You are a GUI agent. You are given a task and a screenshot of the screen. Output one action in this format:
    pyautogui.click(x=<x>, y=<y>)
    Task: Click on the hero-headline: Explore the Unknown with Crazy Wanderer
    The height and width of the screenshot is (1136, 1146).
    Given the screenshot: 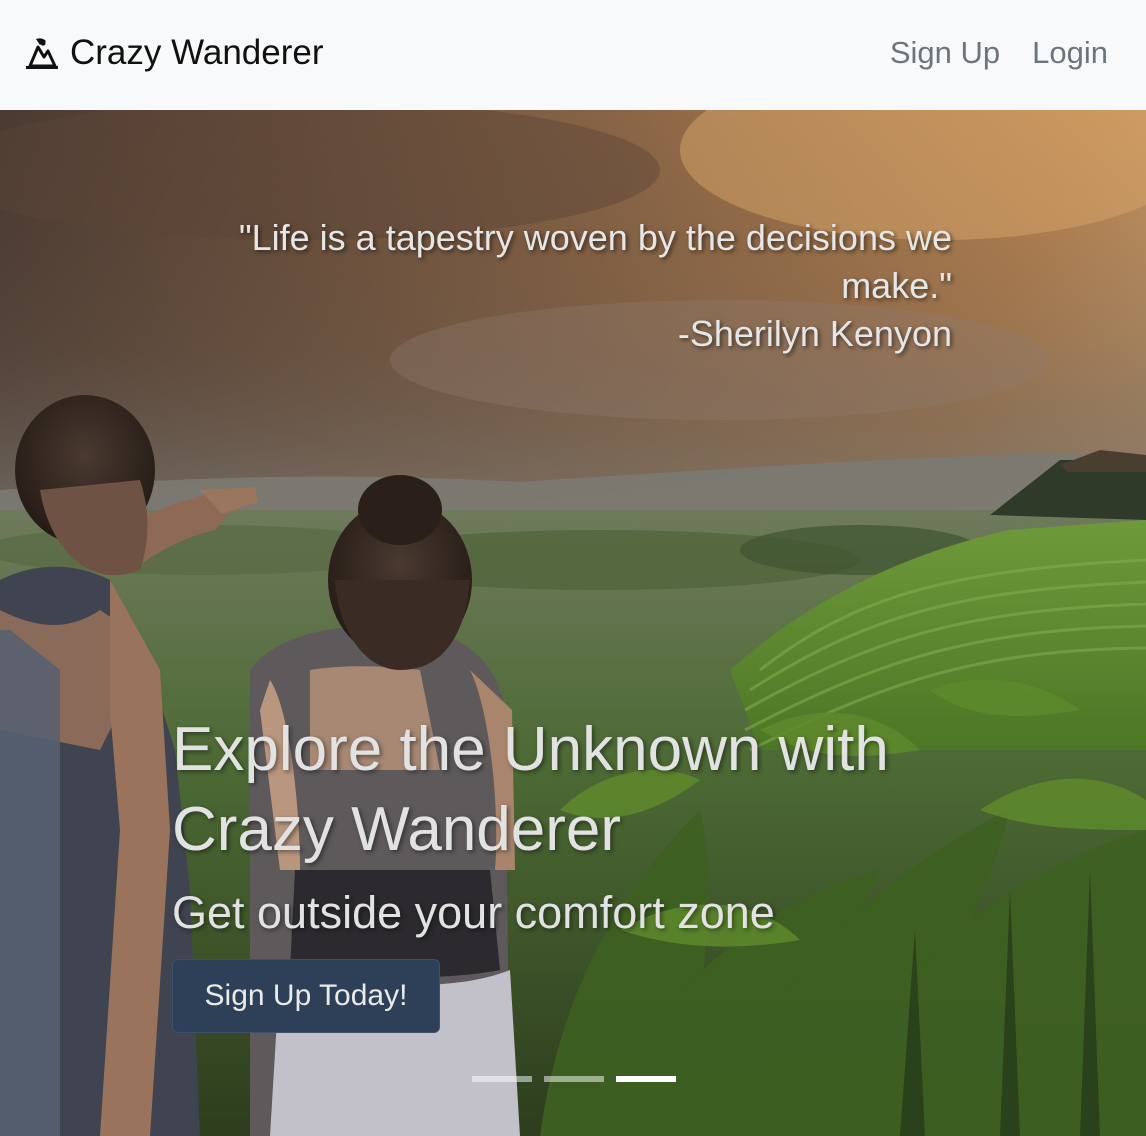 What is the action you would take?
    pyautogui.click(x=530, y=789)
    